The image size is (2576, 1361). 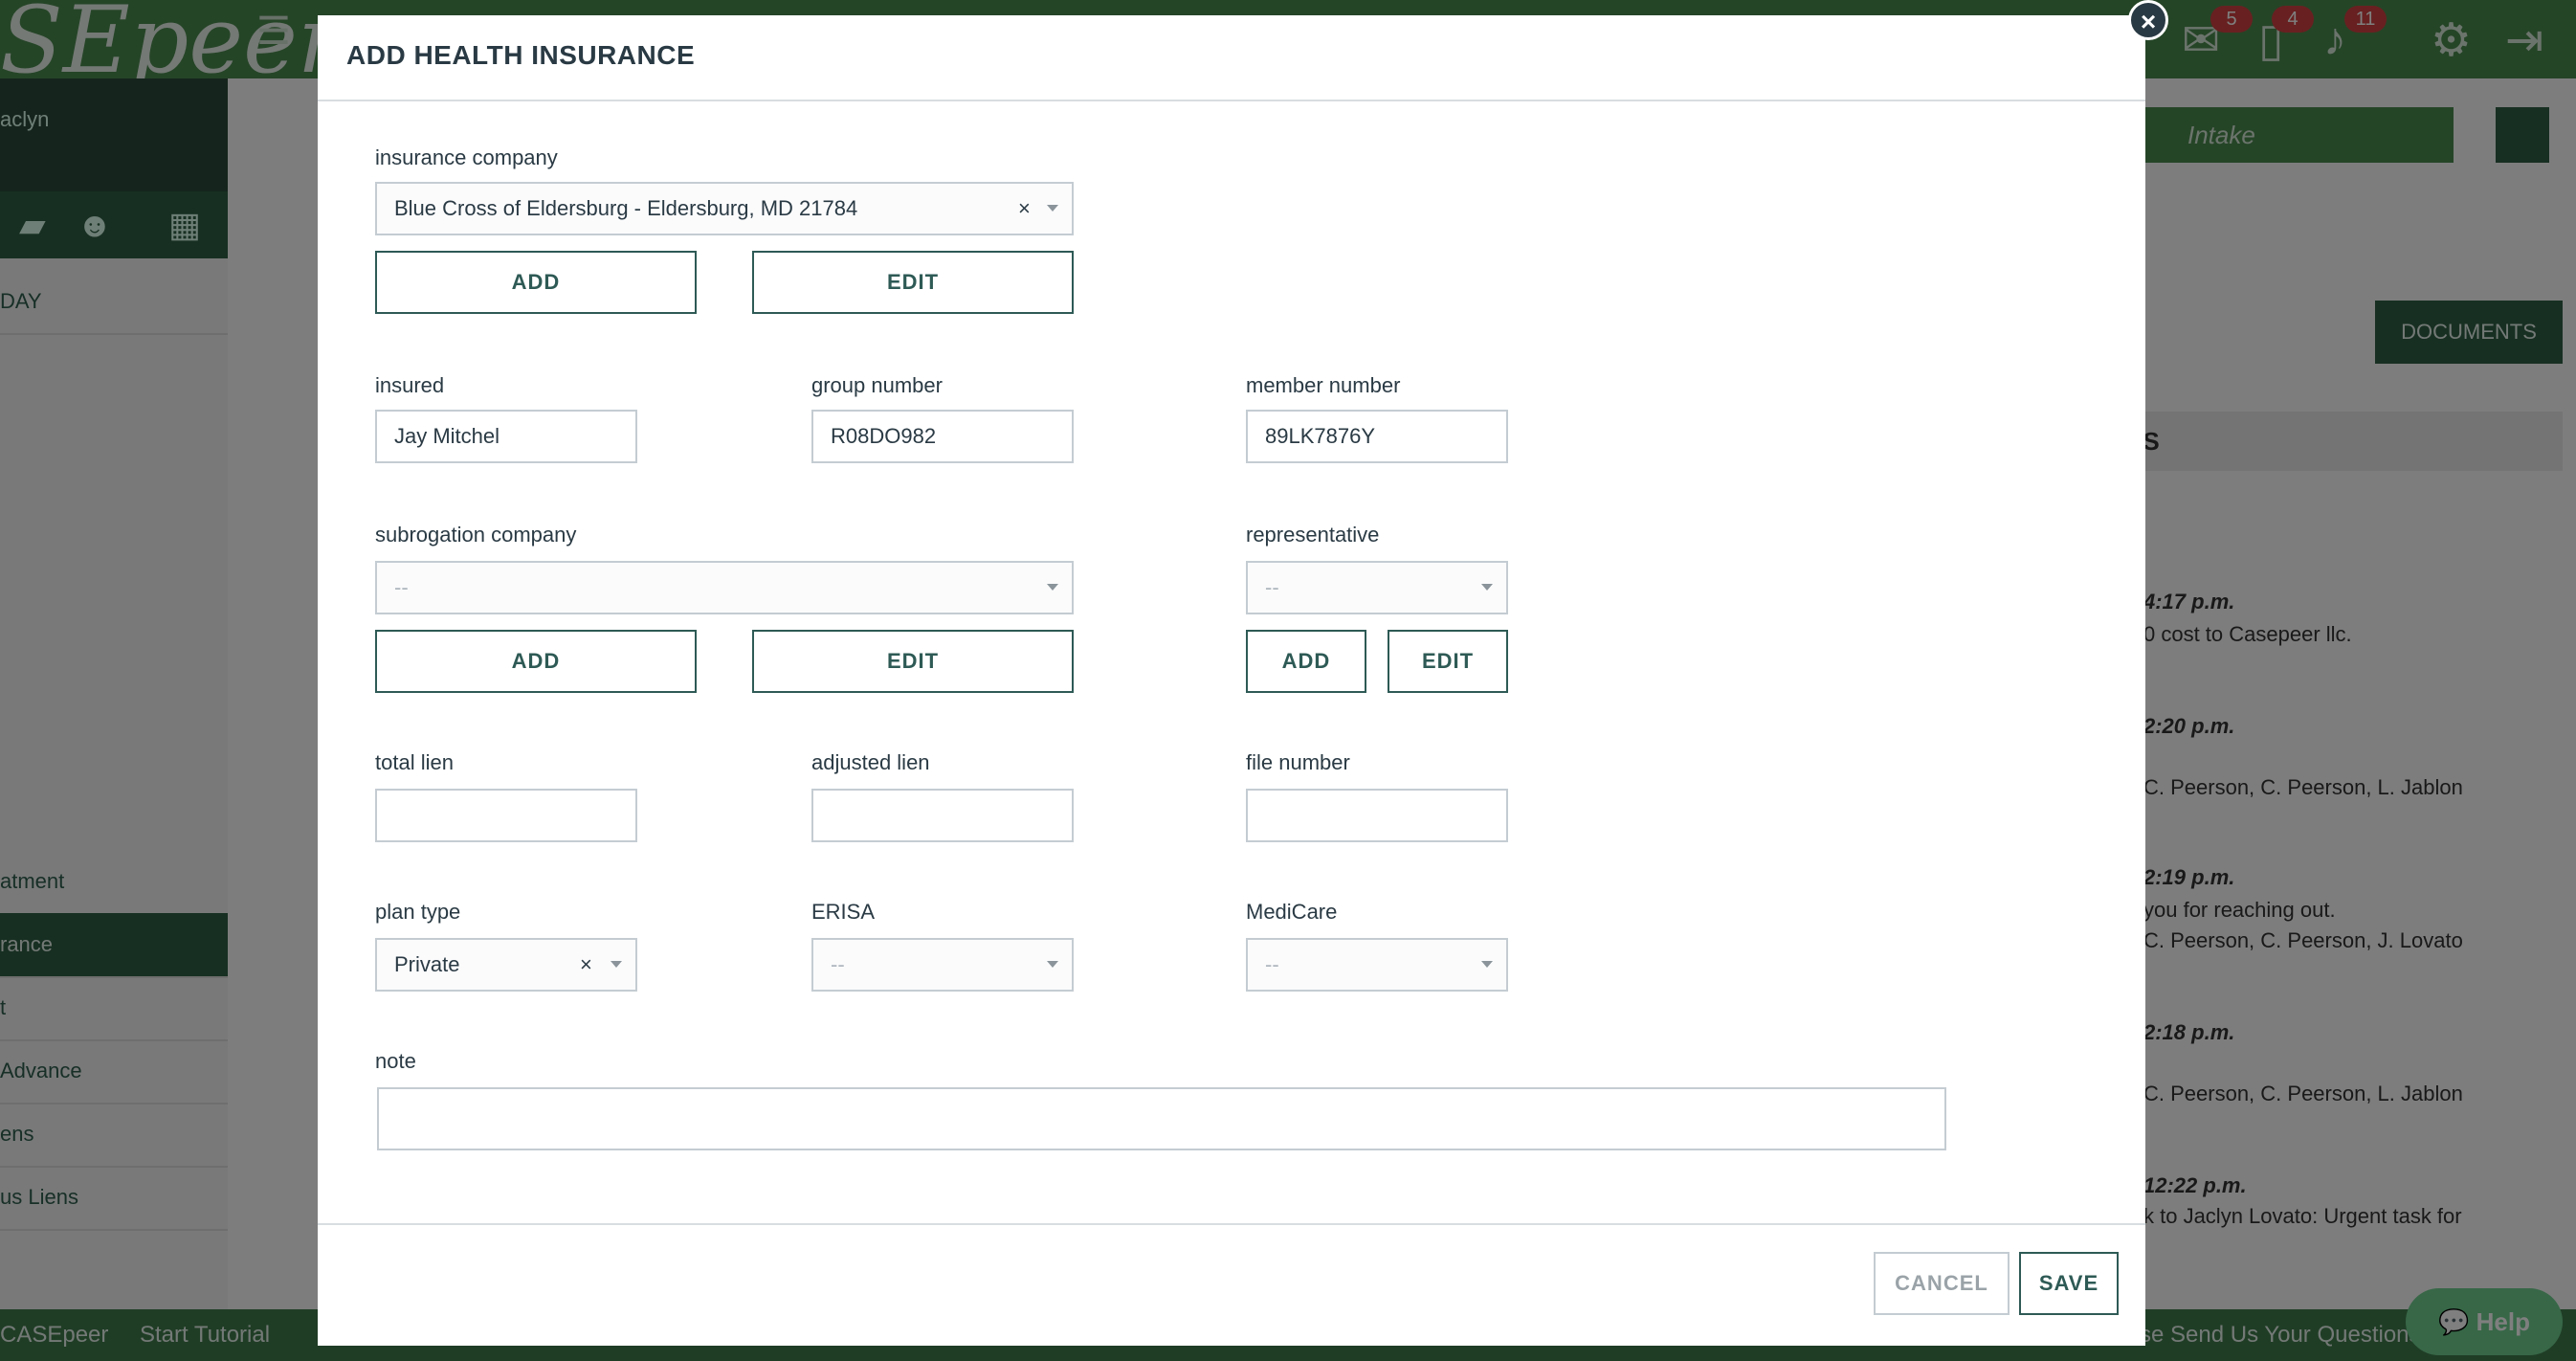 I want to click on insured-field: Jay Mitchel, so click(x=506, y=437).